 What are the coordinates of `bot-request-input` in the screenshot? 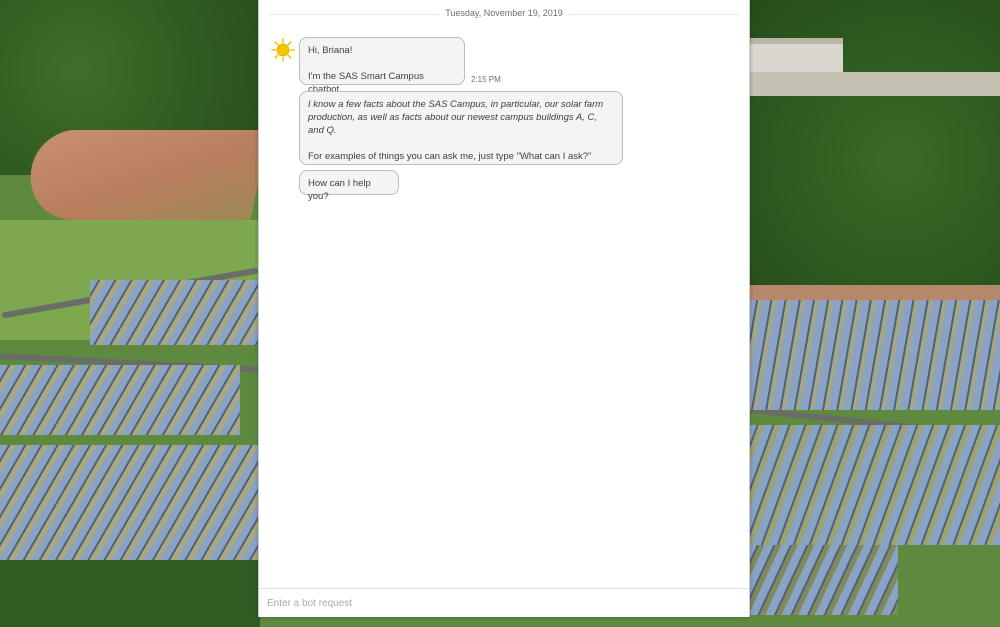 It's located at (504, 603).